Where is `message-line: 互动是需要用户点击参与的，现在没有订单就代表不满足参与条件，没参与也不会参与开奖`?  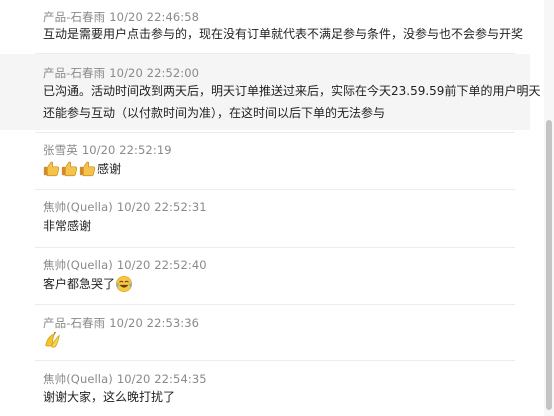
message-line: 互动是需要用户点击参与的，现在没有订单就代表不满足参与条件，没参与也不会参与开奖 is located at coordinates (283, 34).